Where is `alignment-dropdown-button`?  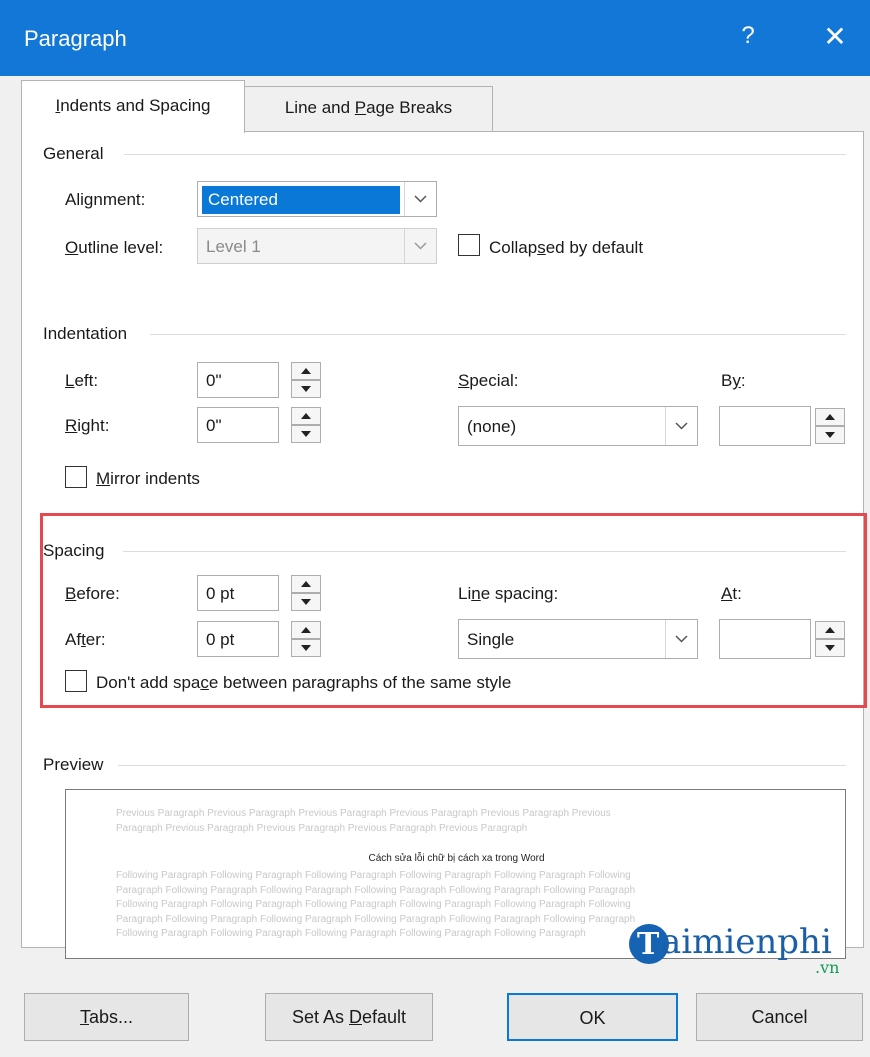
alignment-dropdown-button is located at coordinates (420, 199).